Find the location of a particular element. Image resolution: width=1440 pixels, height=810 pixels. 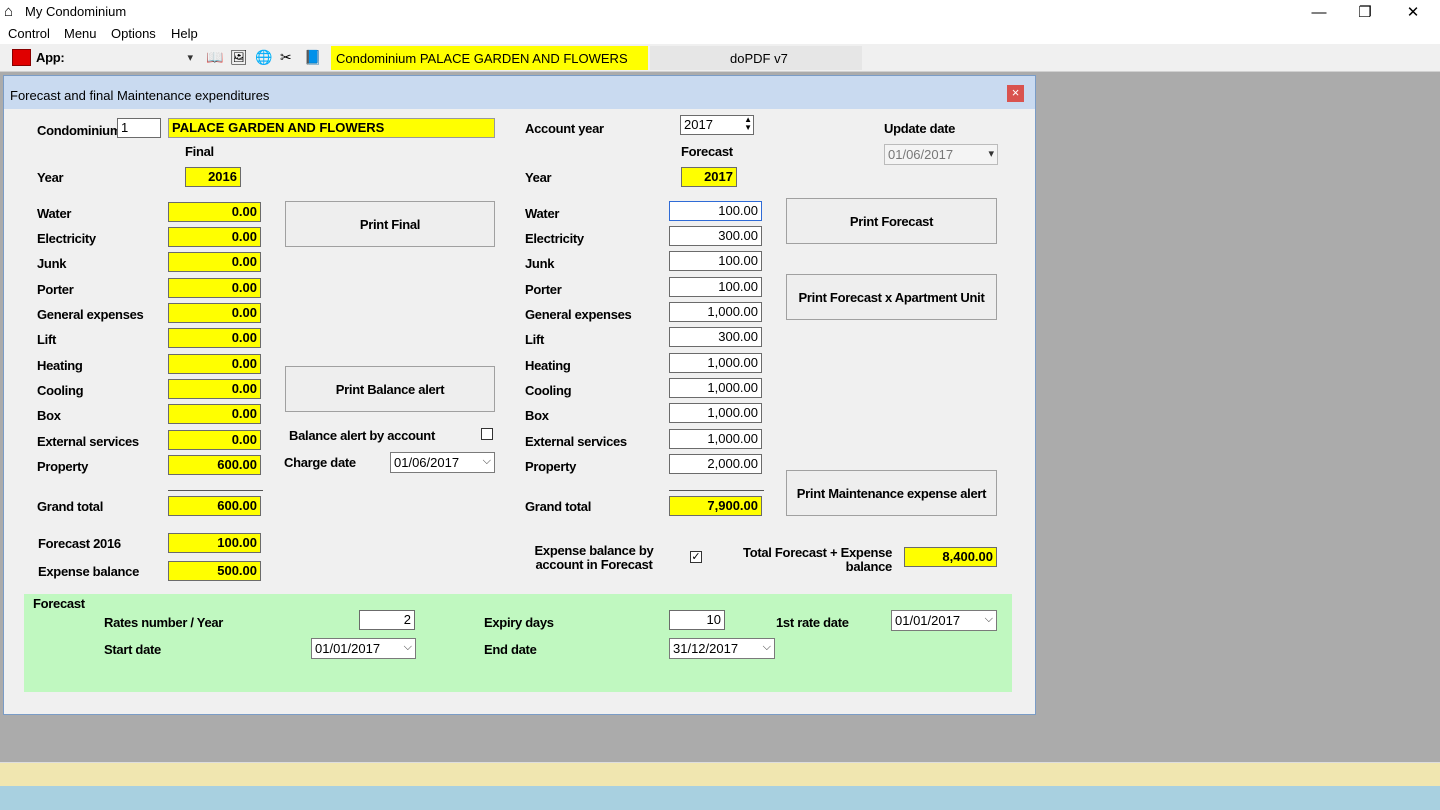

final-column-label: Final is located at coordinates (199, 151).